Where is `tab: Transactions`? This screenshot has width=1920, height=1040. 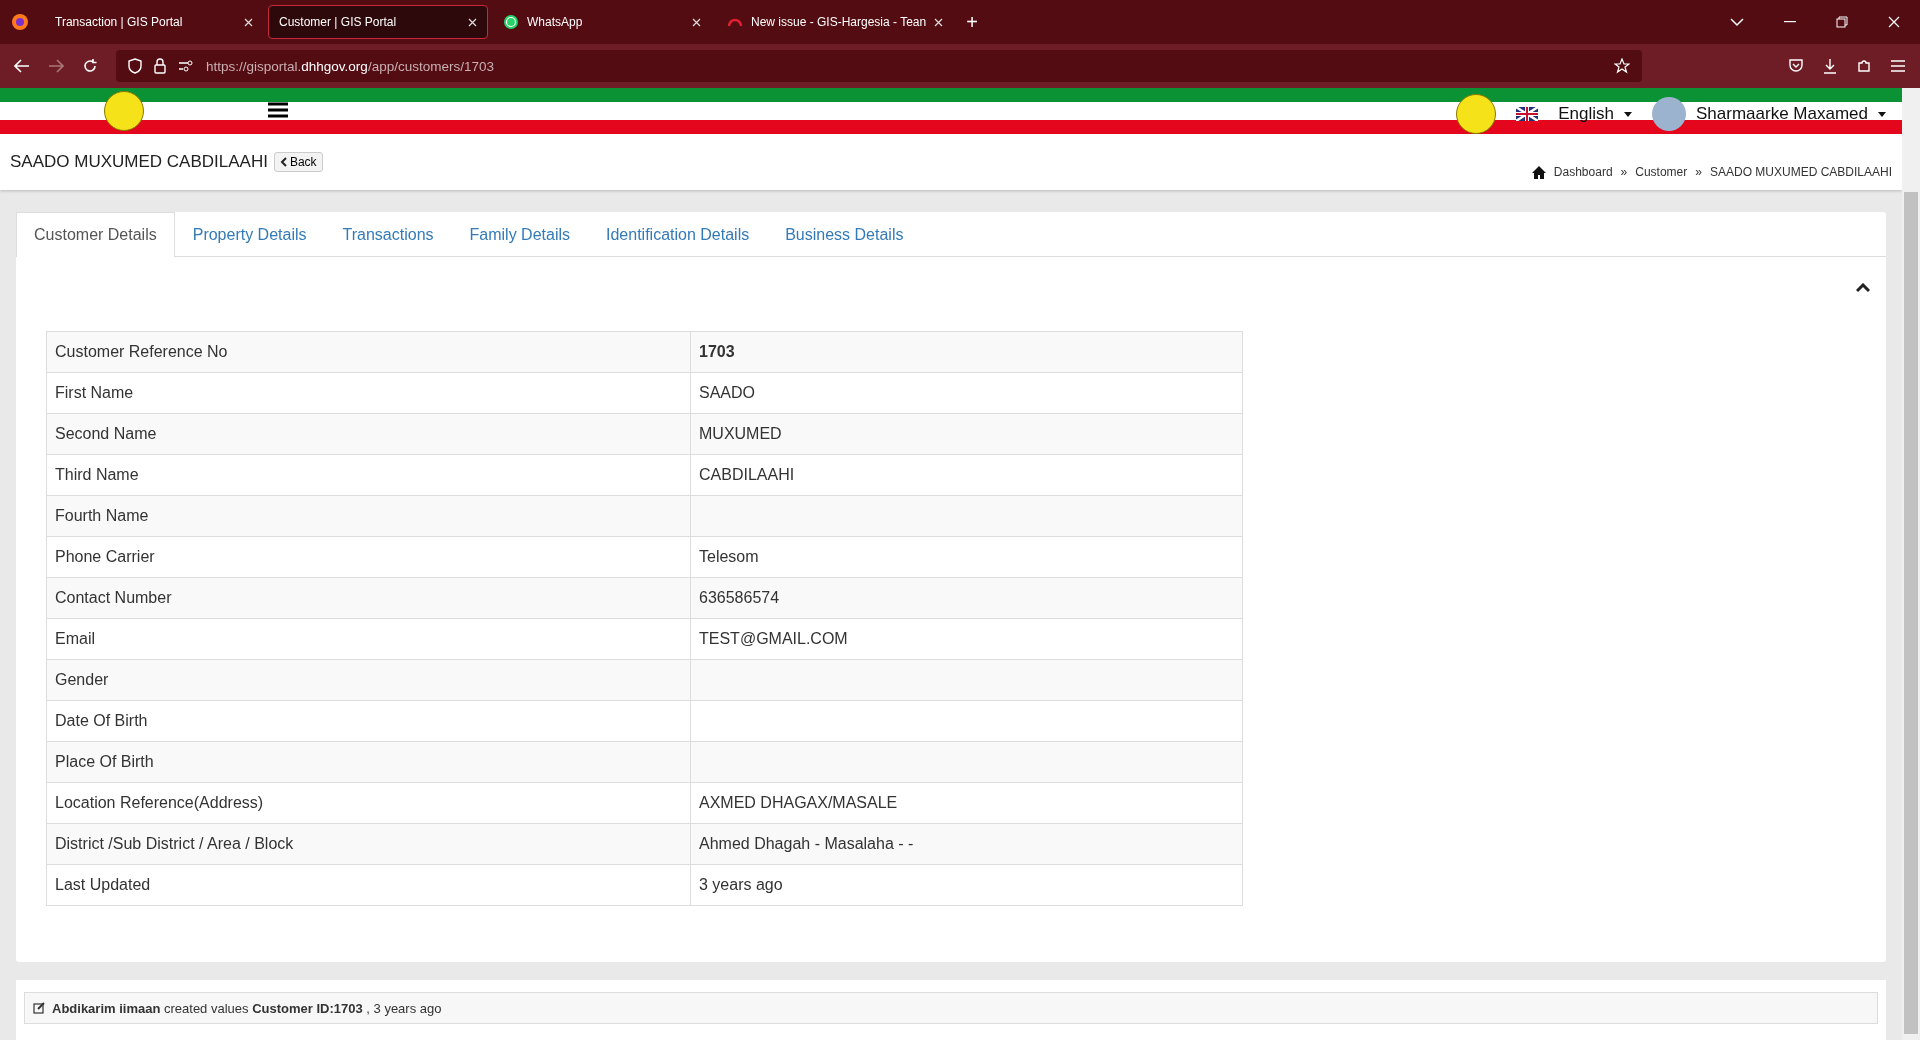
tab: Transactions is located at coordinates (388, 234).